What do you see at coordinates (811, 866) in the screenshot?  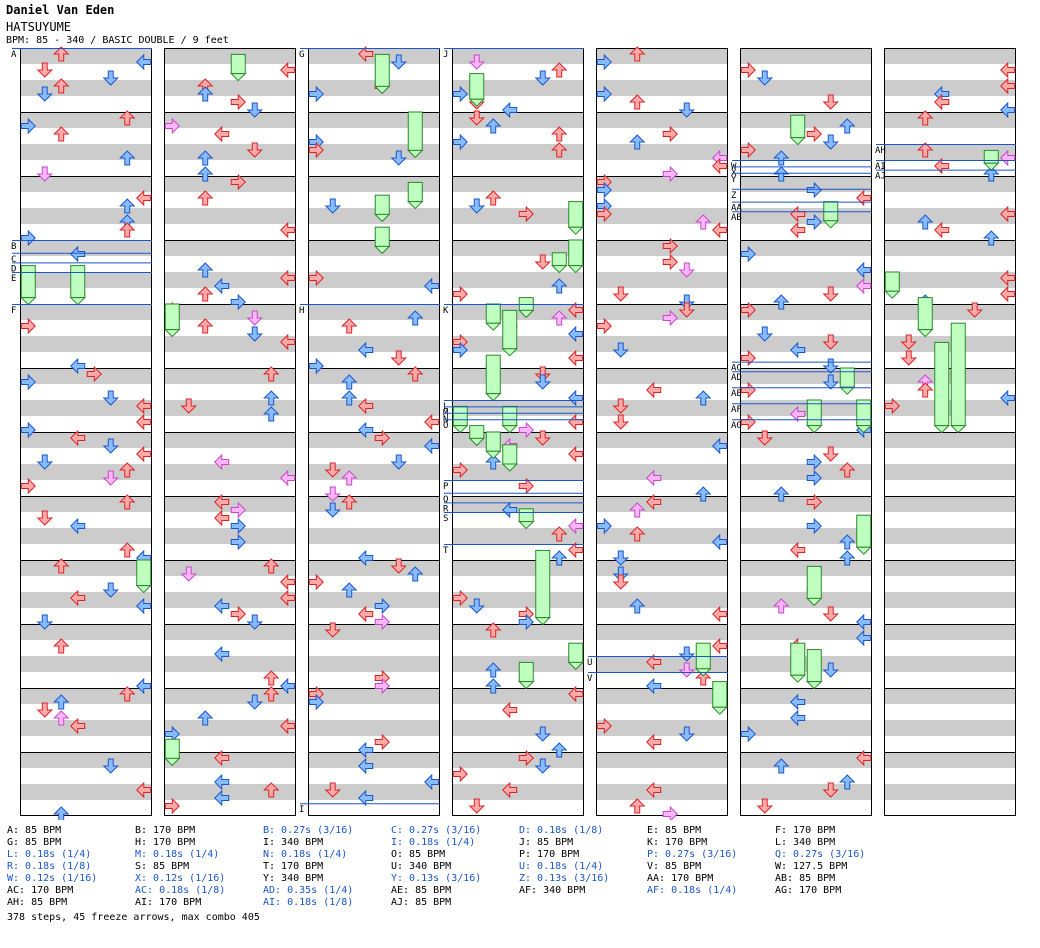 I see `legend-entry: W: 127.5 BPM` at bounding box center [811, 866].